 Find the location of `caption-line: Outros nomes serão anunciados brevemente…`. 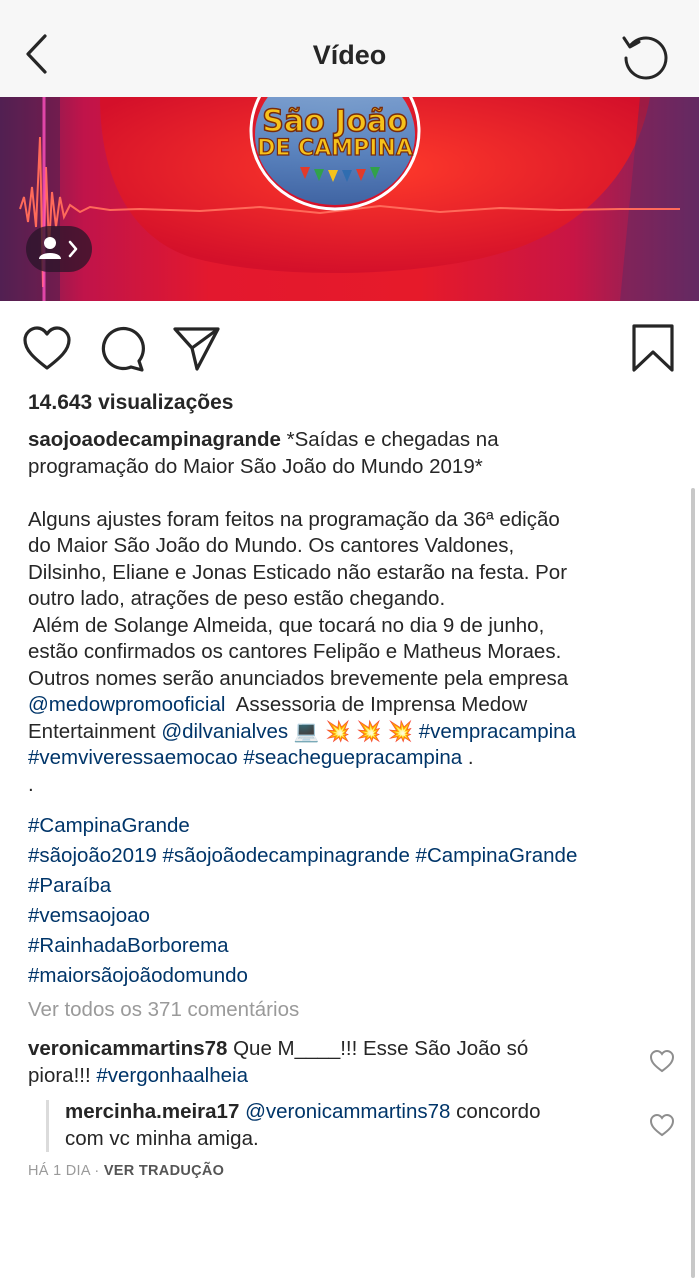

caption-line: Outros nomes serão anunciados brevemente… is located at coordinates (298, 678).